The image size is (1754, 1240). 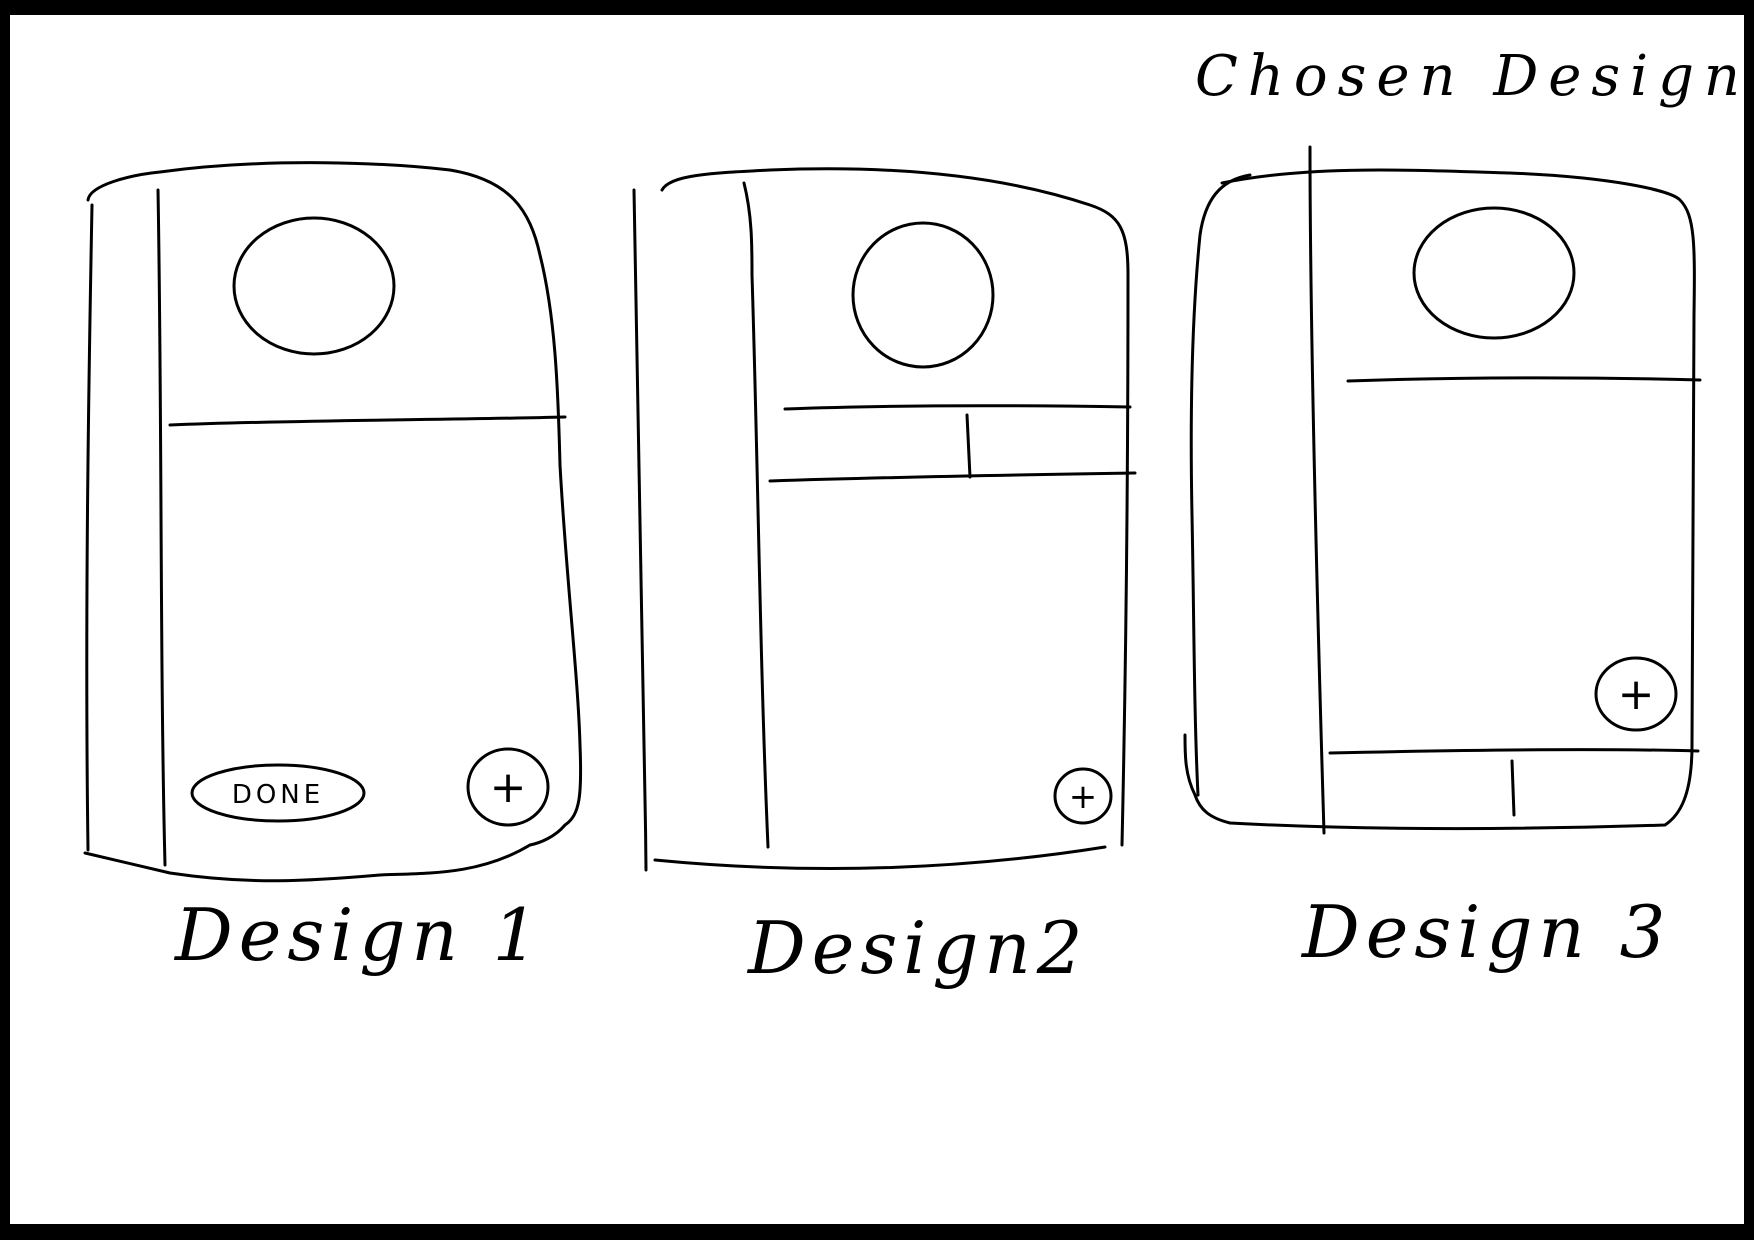 I want to click on design-3-bottom-nav-separator, so click(x=1513, y=788).